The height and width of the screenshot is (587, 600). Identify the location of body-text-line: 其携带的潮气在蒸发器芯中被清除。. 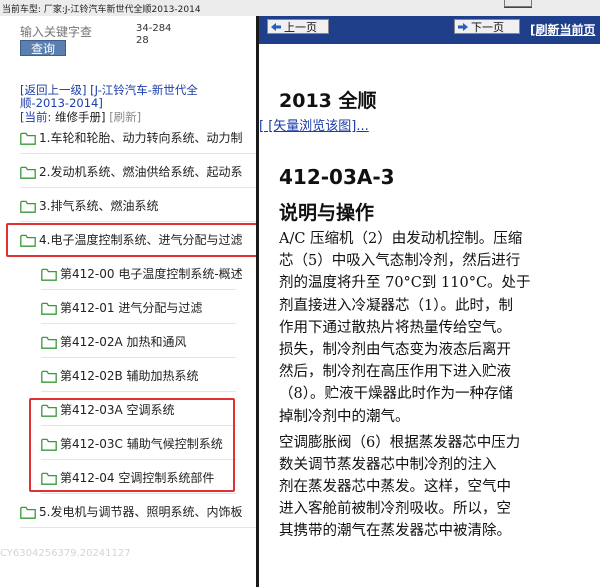
(395, 531).